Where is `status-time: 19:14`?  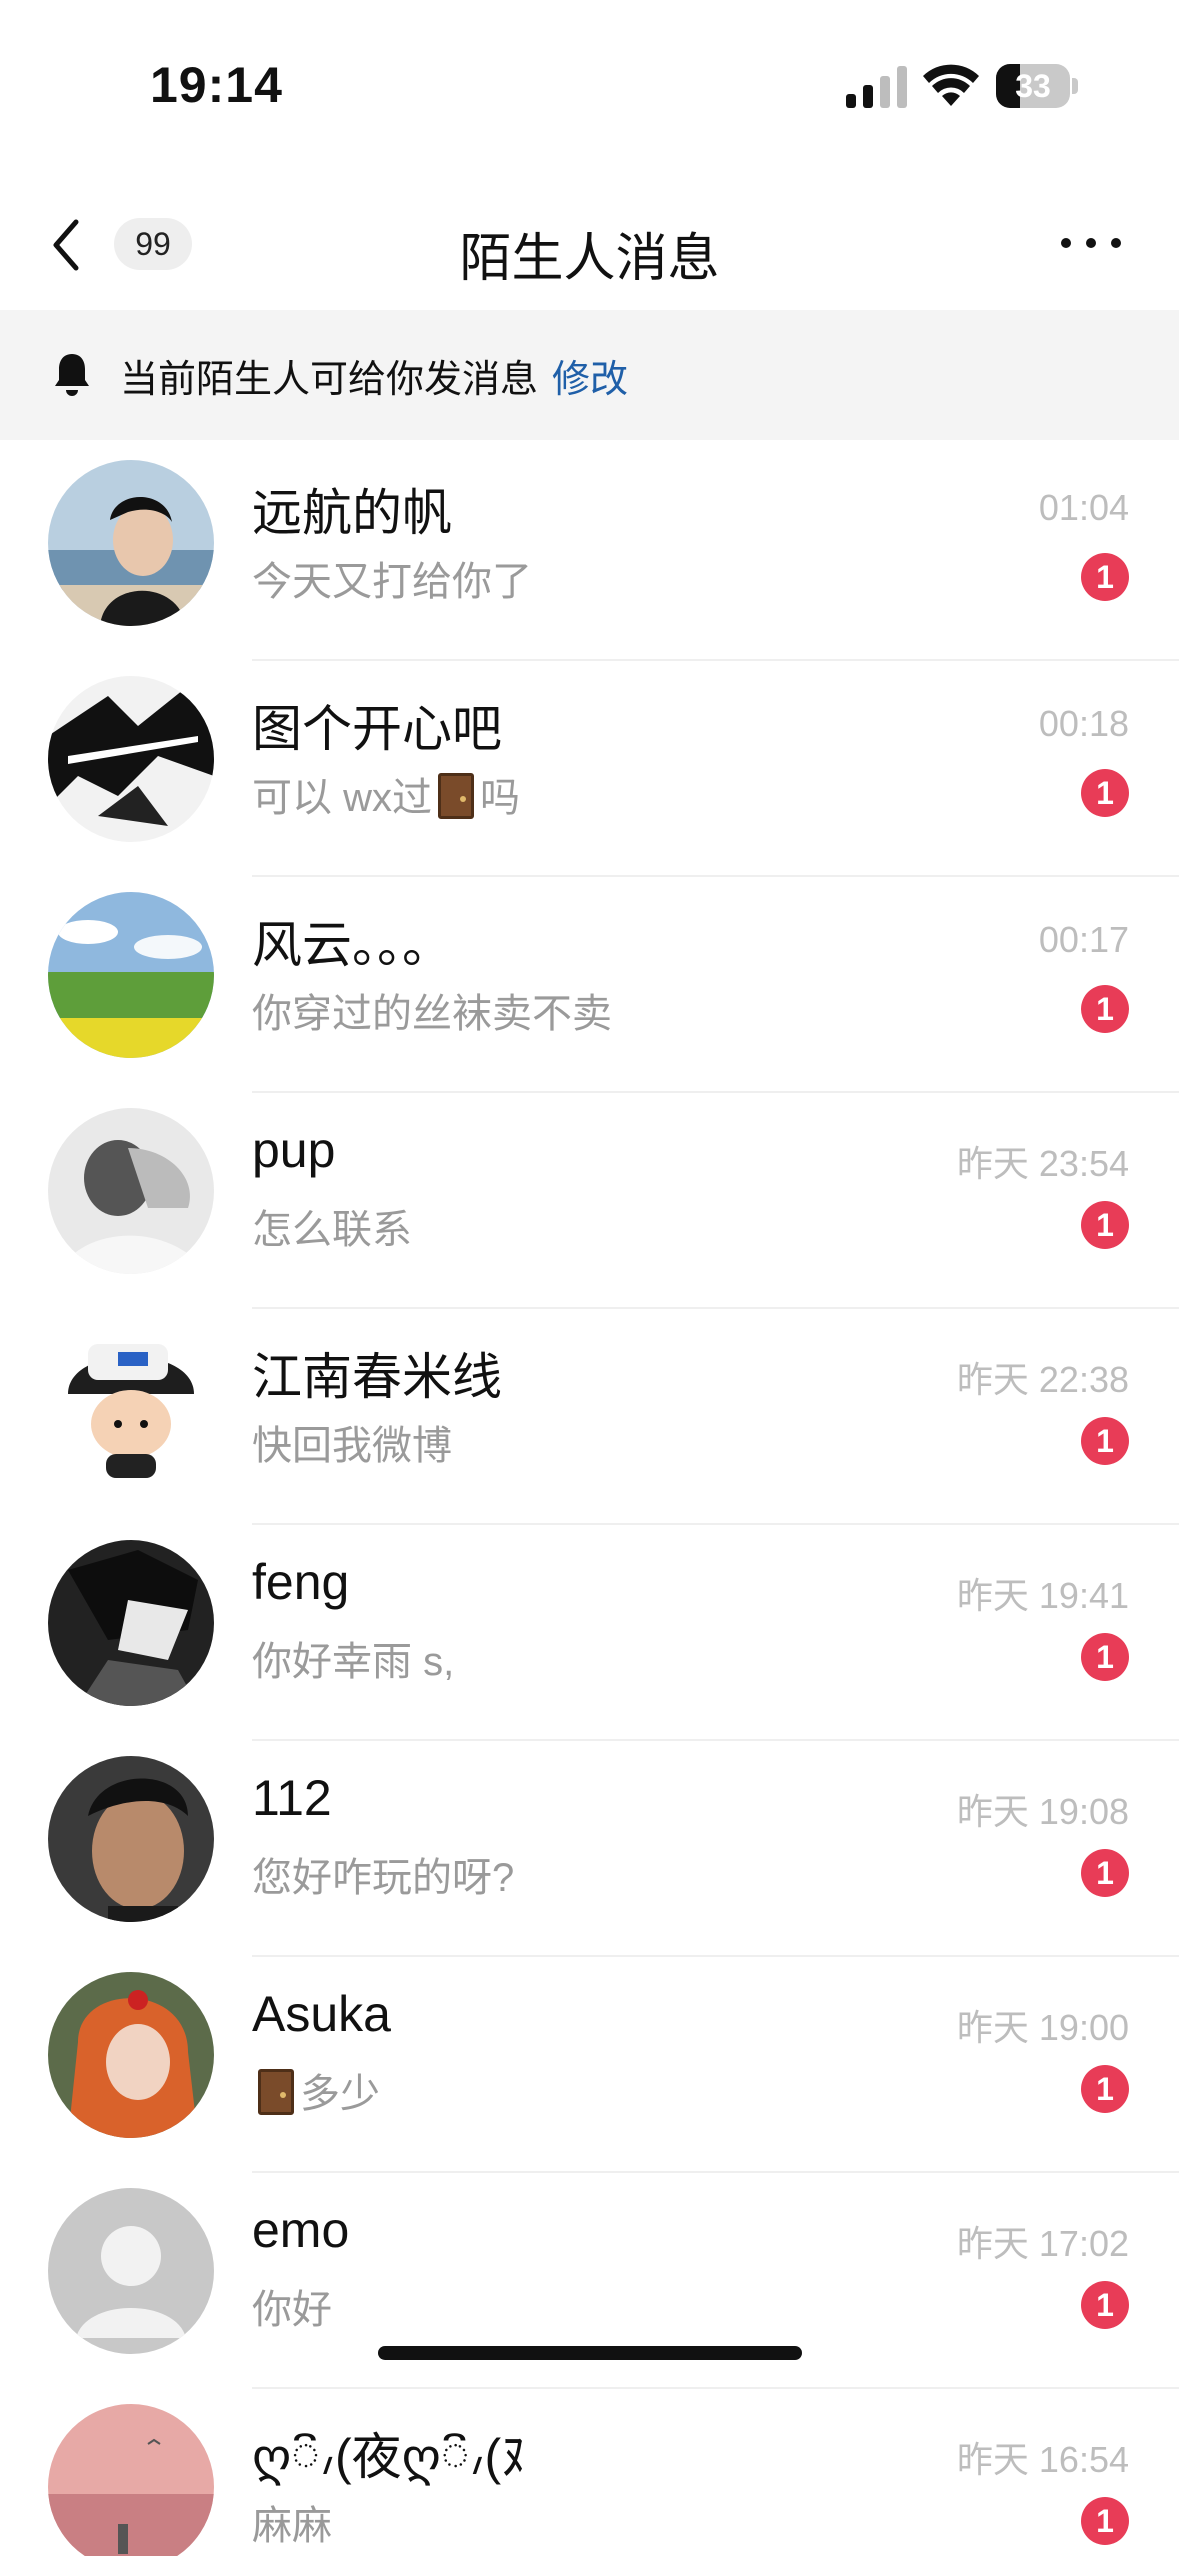 status-time: 19:14 is located at coordinates (216, 85).